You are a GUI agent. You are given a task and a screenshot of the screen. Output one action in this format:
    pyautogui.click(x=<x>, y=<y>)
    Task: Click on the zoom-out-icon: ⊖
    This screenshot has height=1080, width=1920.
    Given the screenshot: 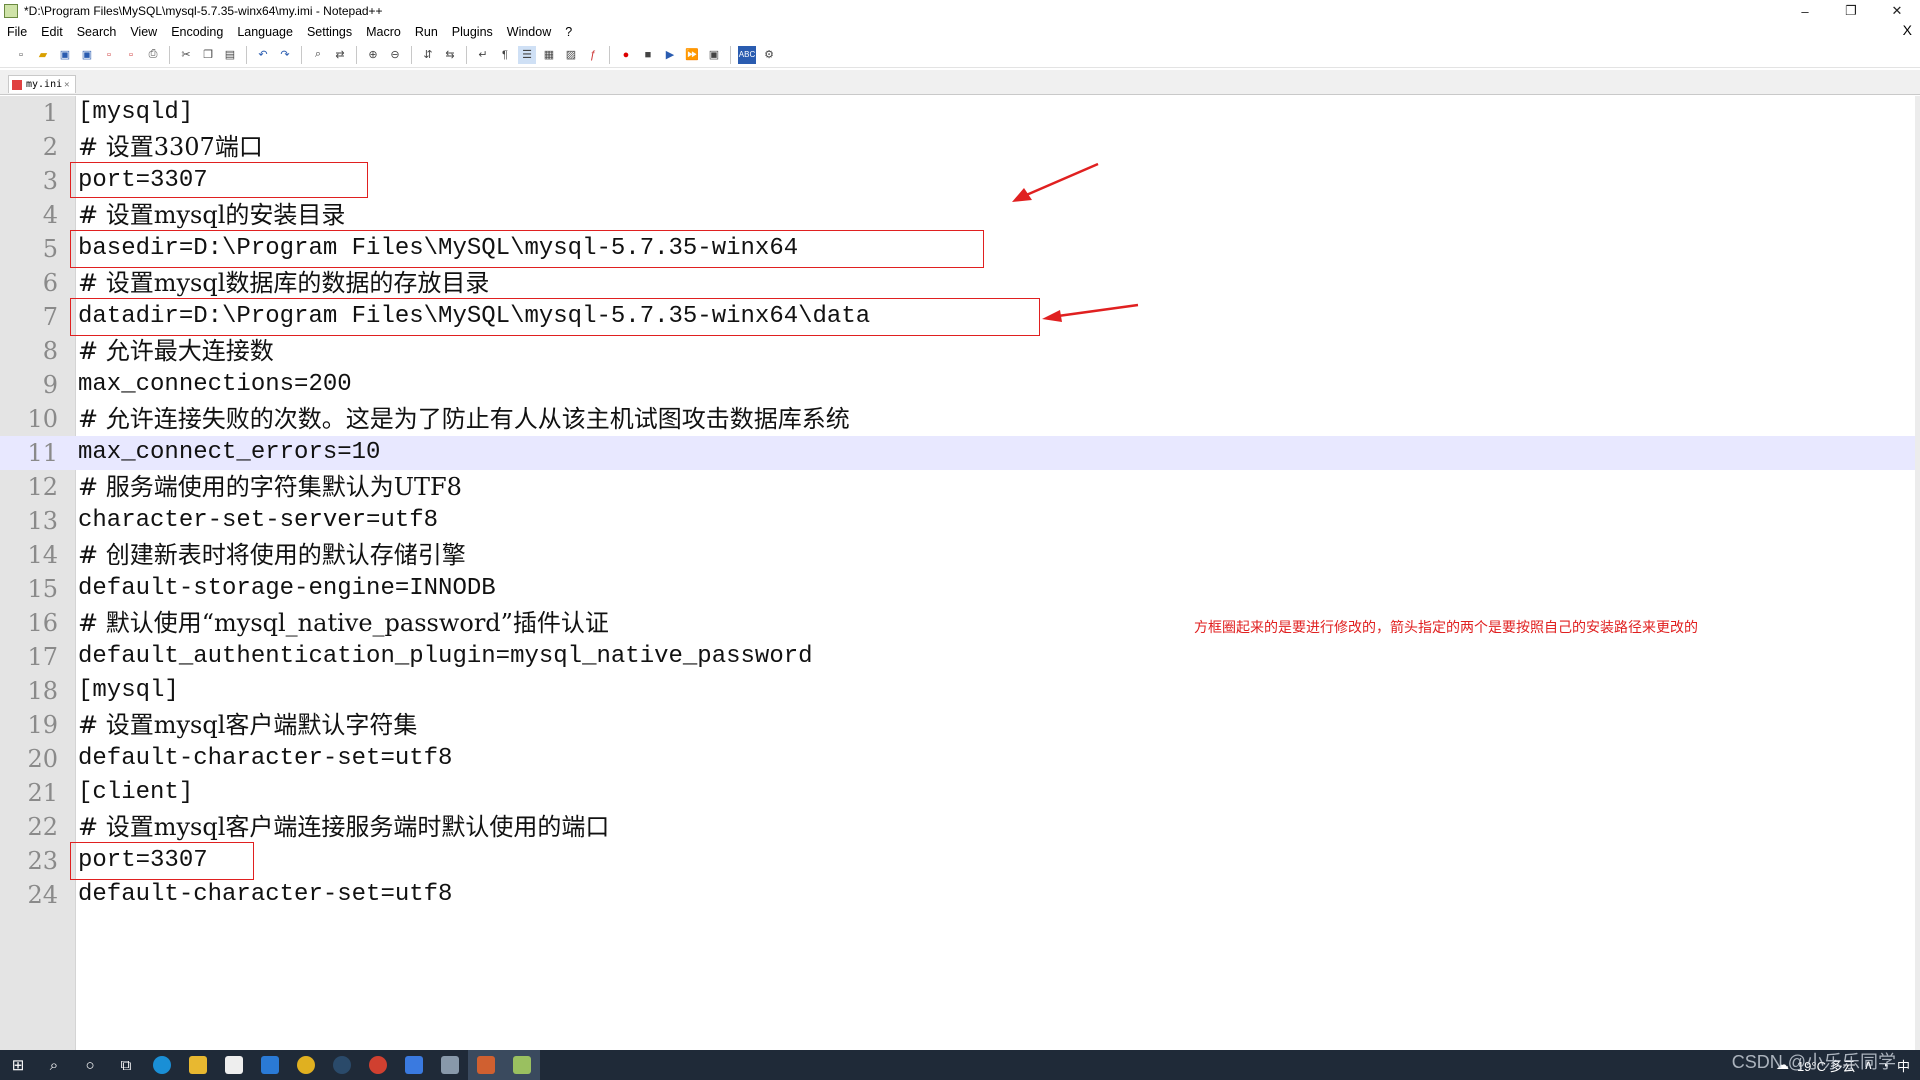 What is the action you would take?
    pyautogui.click(x=395, y=55)
    